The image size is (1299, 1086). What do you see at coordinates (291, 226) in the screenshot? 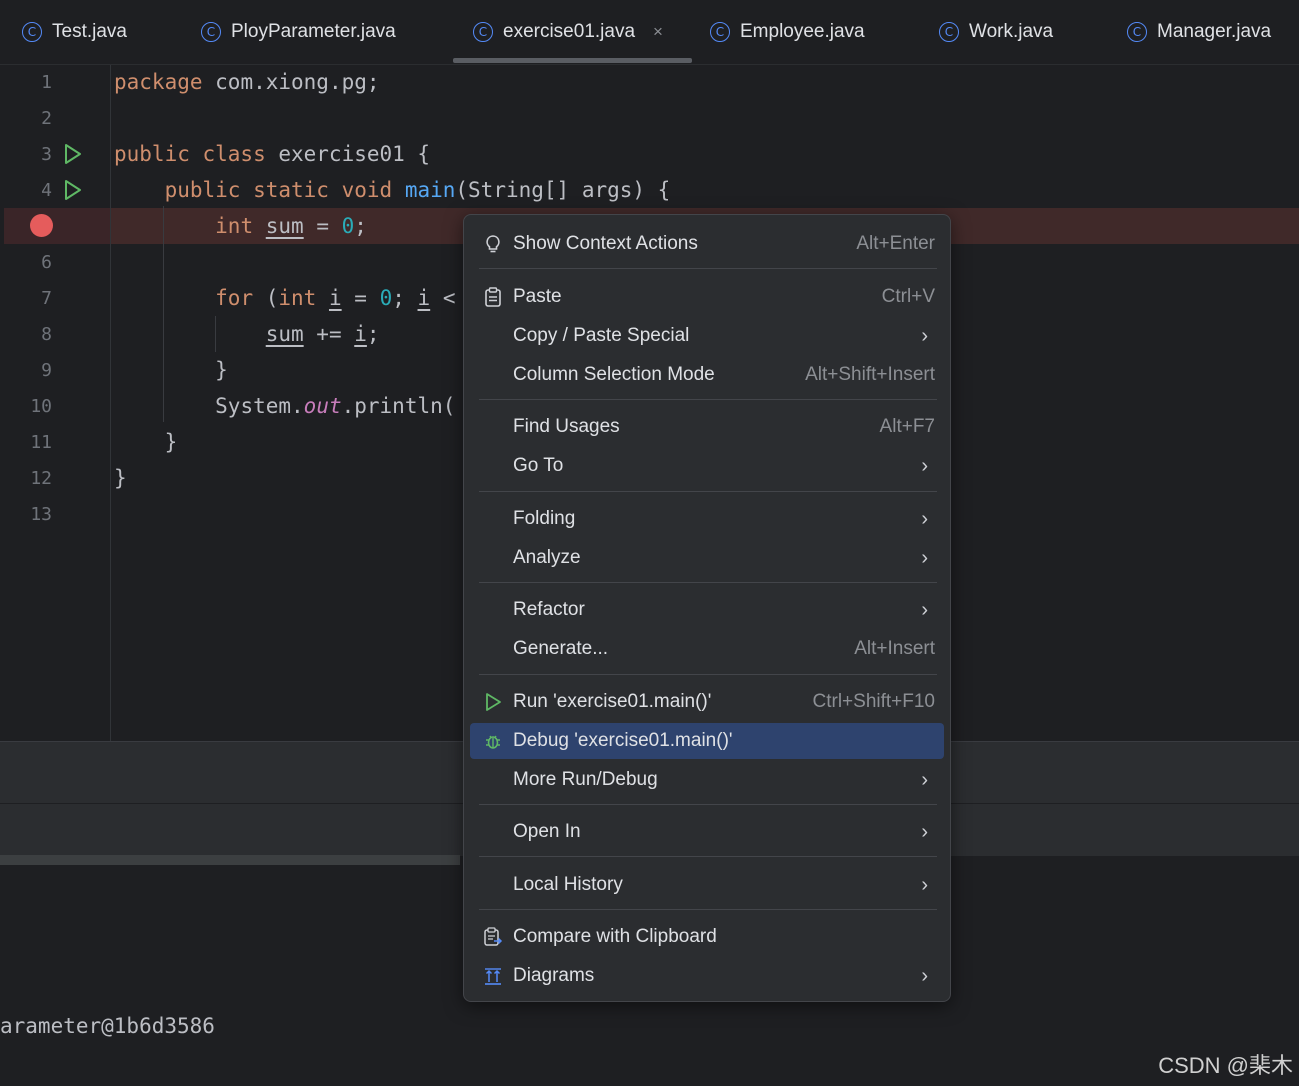
I see `code-line: int sum = 0;` at bounding box center [291, 226].